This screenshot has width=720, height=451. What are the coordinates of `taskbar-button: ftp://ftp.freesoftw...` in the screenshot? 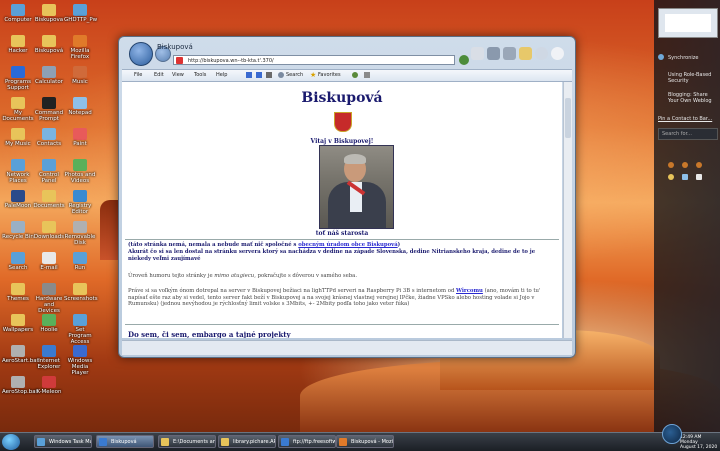 It's located at (307, 441).